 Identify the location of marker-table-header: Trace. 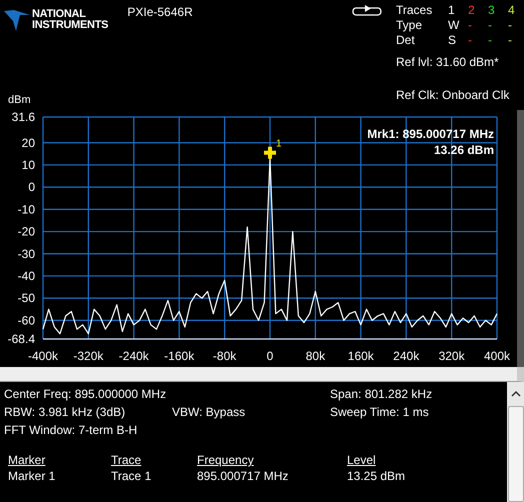
(126, 460).